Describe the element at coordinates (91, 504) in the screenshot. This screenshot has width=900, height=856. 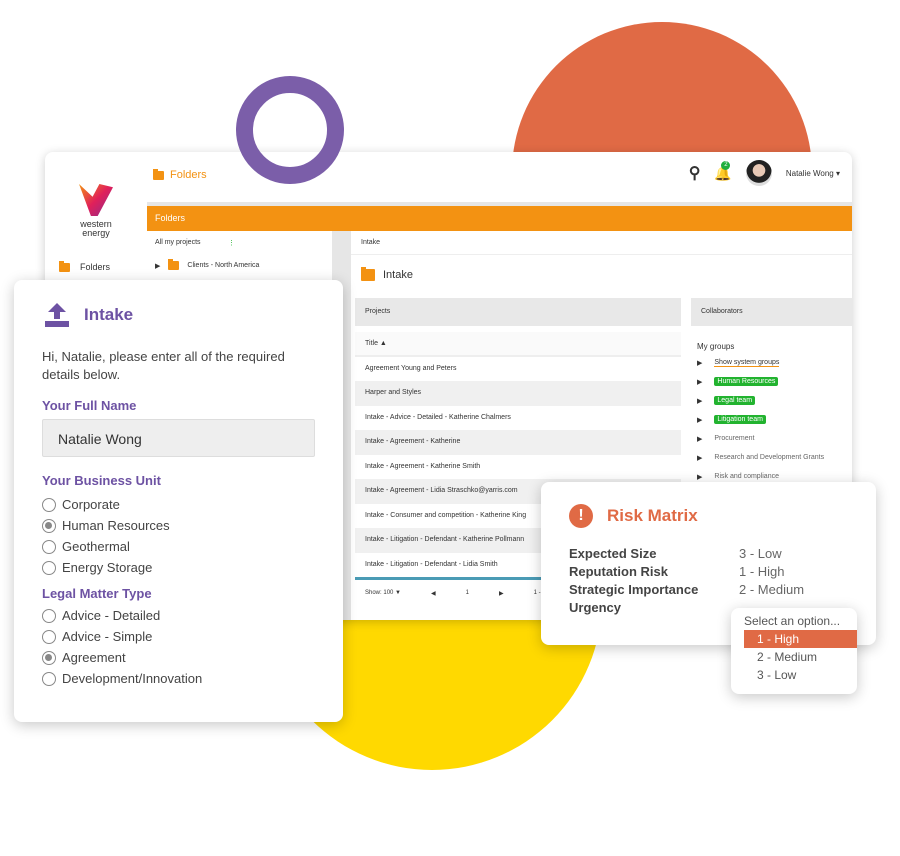
I see `radio-label: Corporate` at that location.